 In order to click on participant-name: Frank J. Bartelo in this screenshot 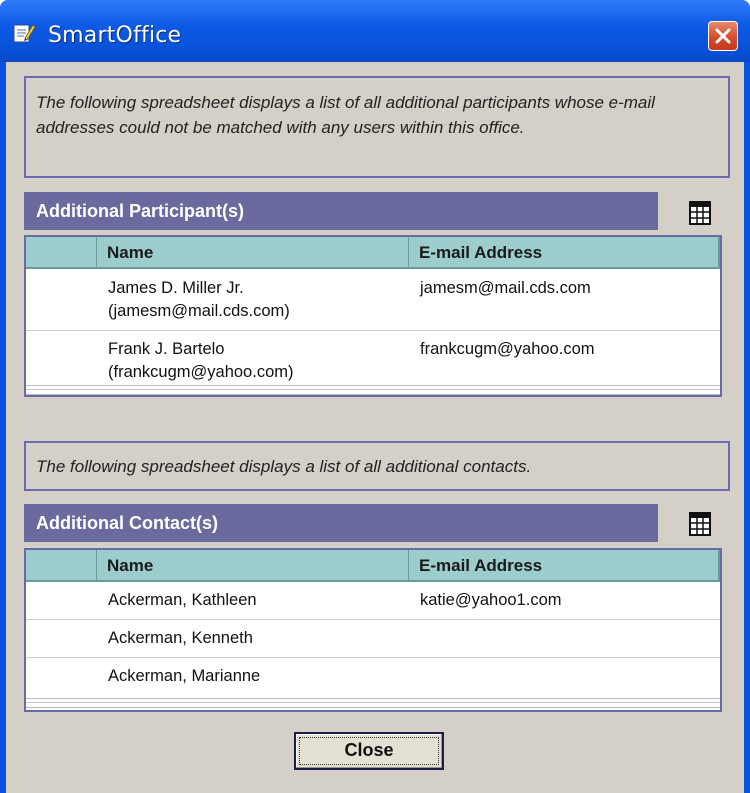, I will do `click(166, 349)`.